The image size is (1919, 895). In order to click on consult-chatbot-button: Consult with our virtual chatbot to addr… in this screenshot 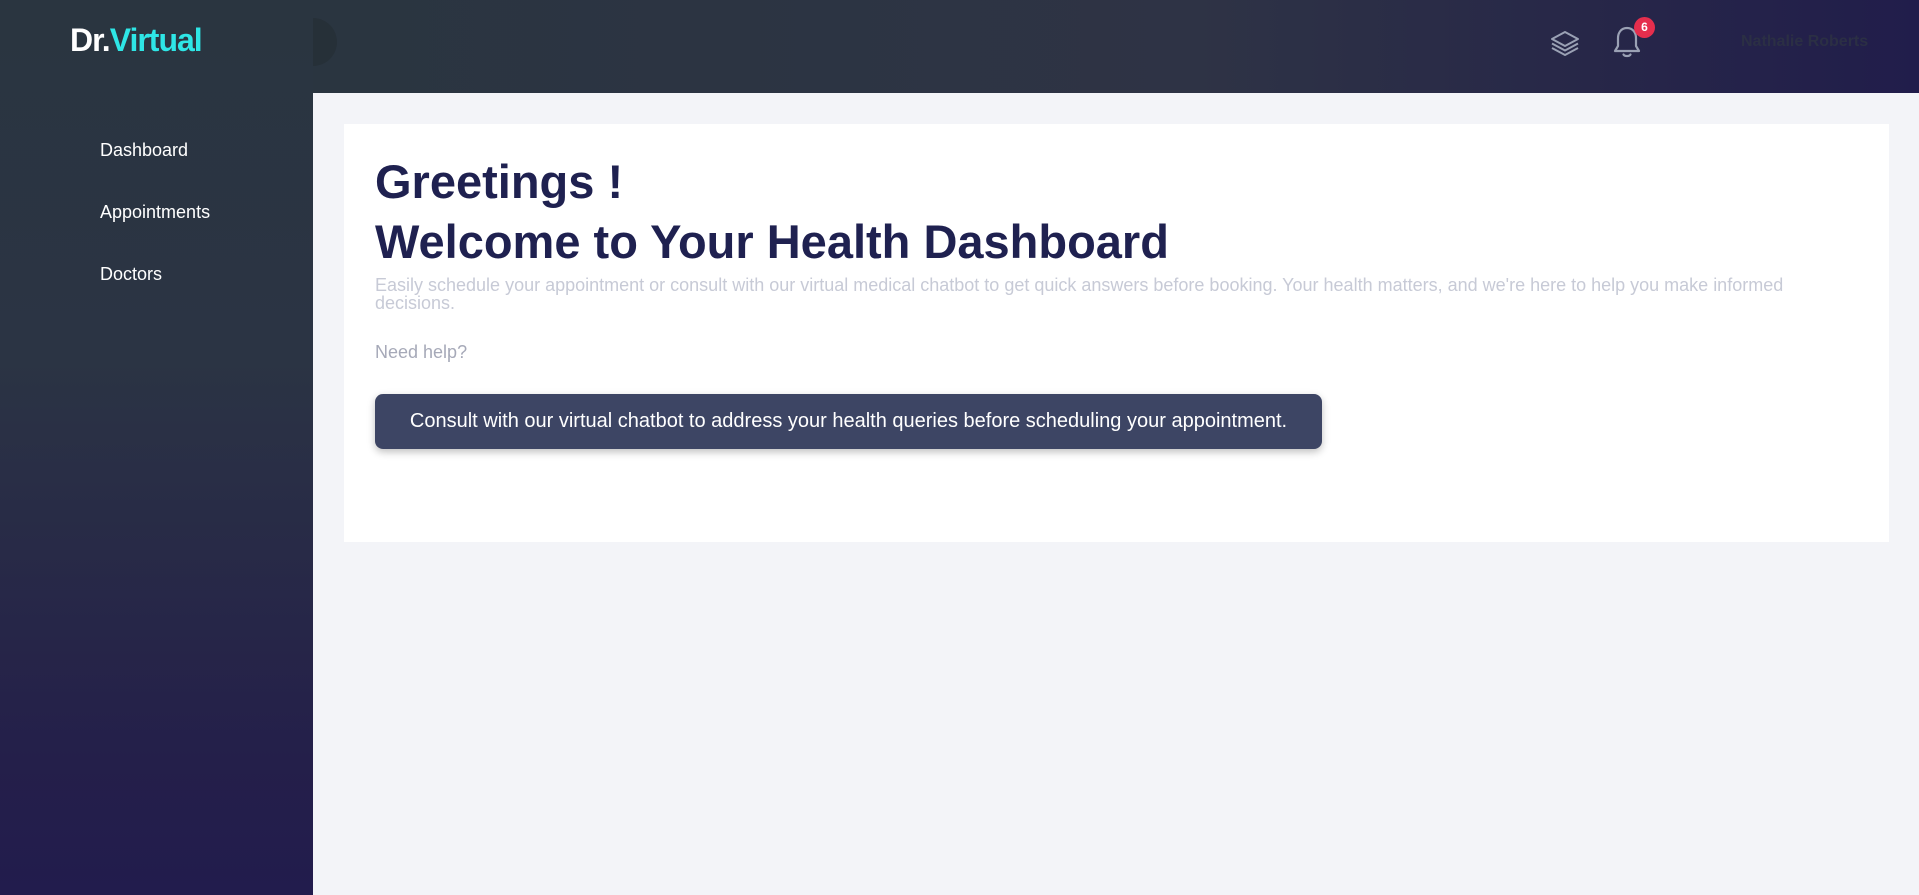, I will do `click(848, 421)`.